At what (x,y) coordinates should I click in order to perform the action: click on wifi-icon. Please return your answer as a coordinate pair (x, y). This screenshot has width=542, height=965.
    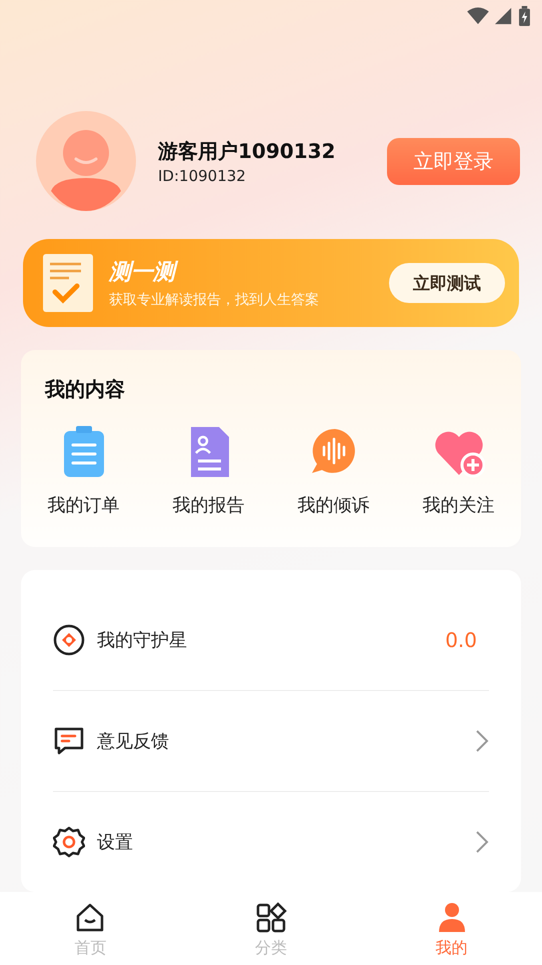
    Looking at the image, I should click on (478, 16).